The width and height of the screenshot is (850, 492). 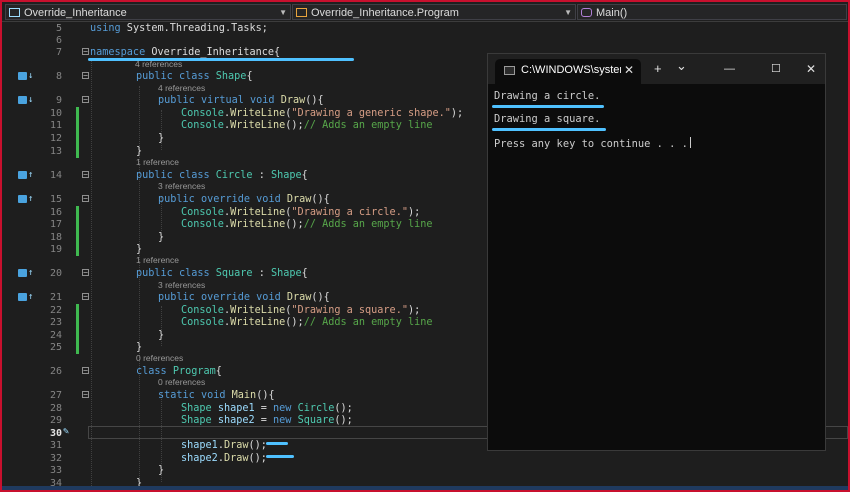 What do you see at coordinates (58, 52) in the screenshot?
I see `line-number: 7` at bounding box center [58, 52].